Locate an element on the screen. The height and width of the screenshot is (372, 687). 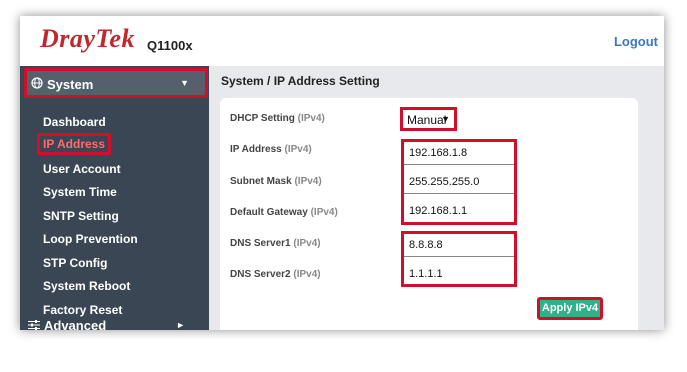
field-label-dhcp: DHCP Setting (IPv4) is located at coordinates (277, 118).